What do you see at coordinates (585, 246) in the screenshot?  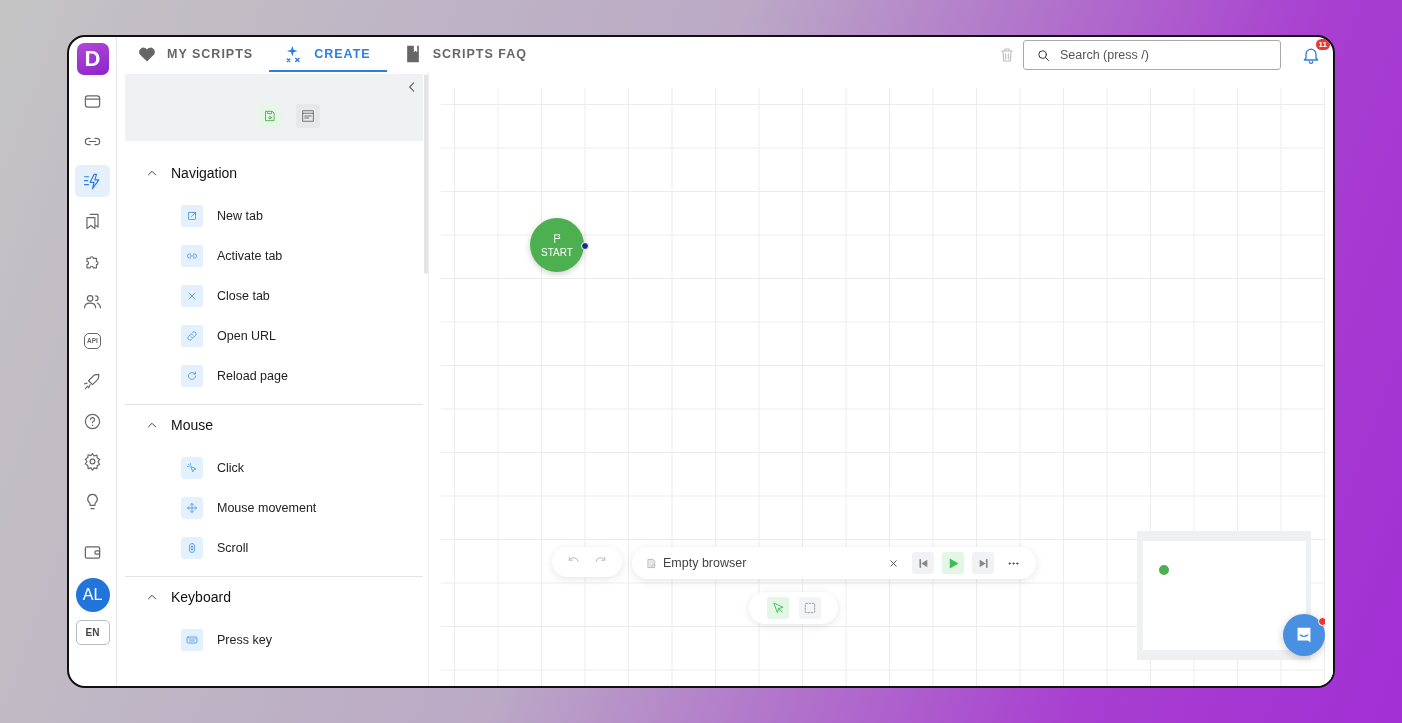 I see `connection-port` at bounding box center [585, 246].